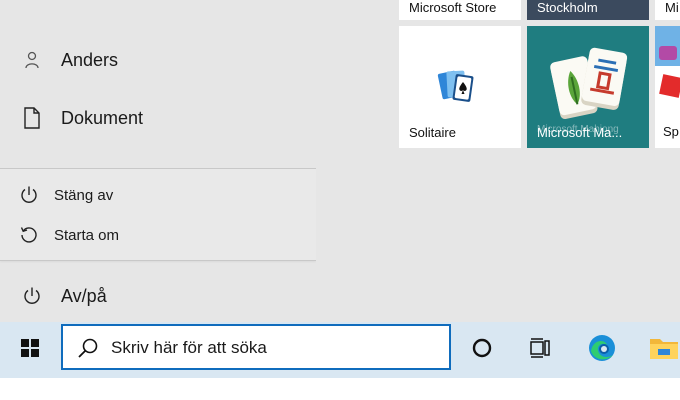 This screenshot has height=400, width=680. Describe the element at coordinates (482, 348) in the screenshot. I see `cortana-icon` at that location.